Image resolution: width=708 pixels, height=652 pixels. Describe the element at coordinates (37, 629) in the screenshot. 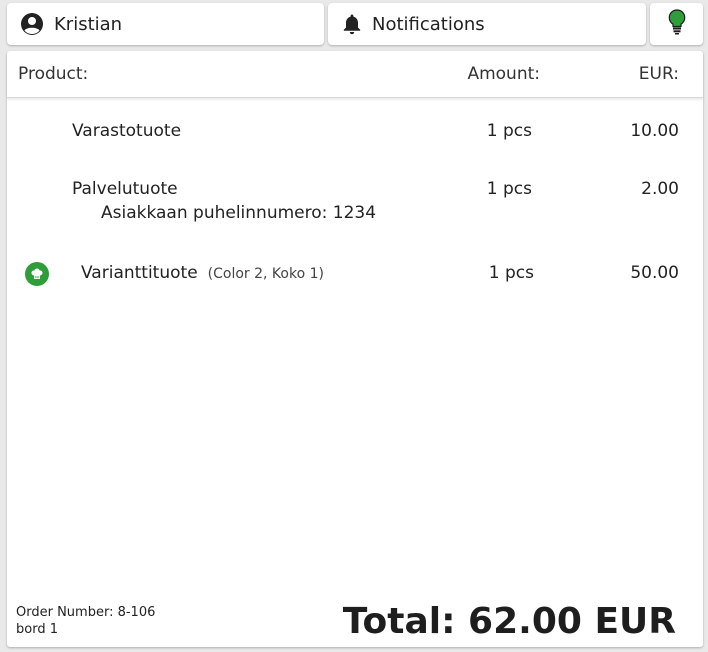

I see `table-name: bord 1` at that location.